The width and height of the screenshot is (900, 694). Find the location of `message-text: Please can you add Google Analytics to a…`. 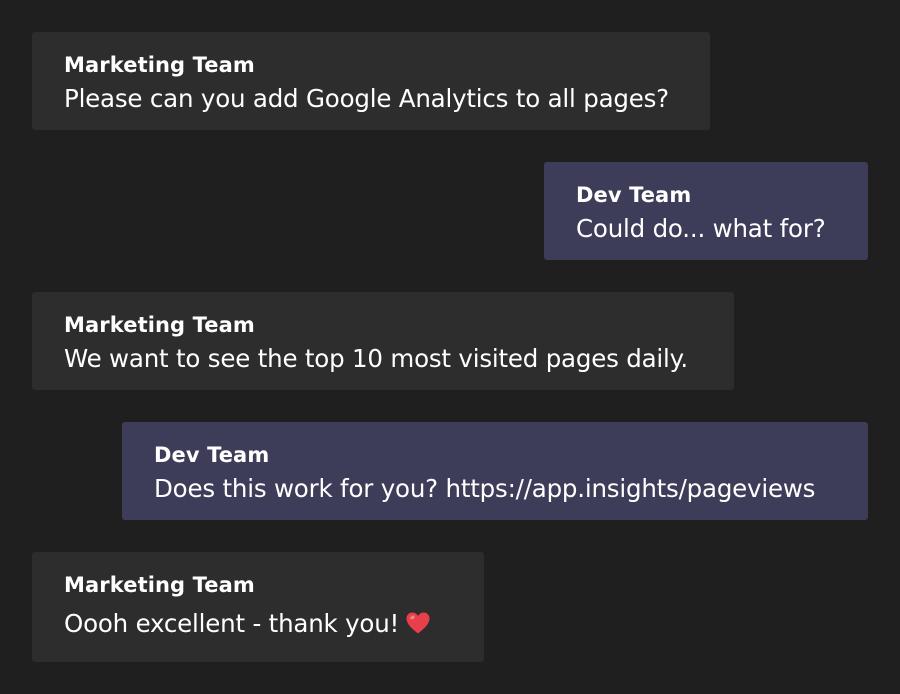

message-text: Please can you add Google Analytics to a… is located at coordinates (366, 98).